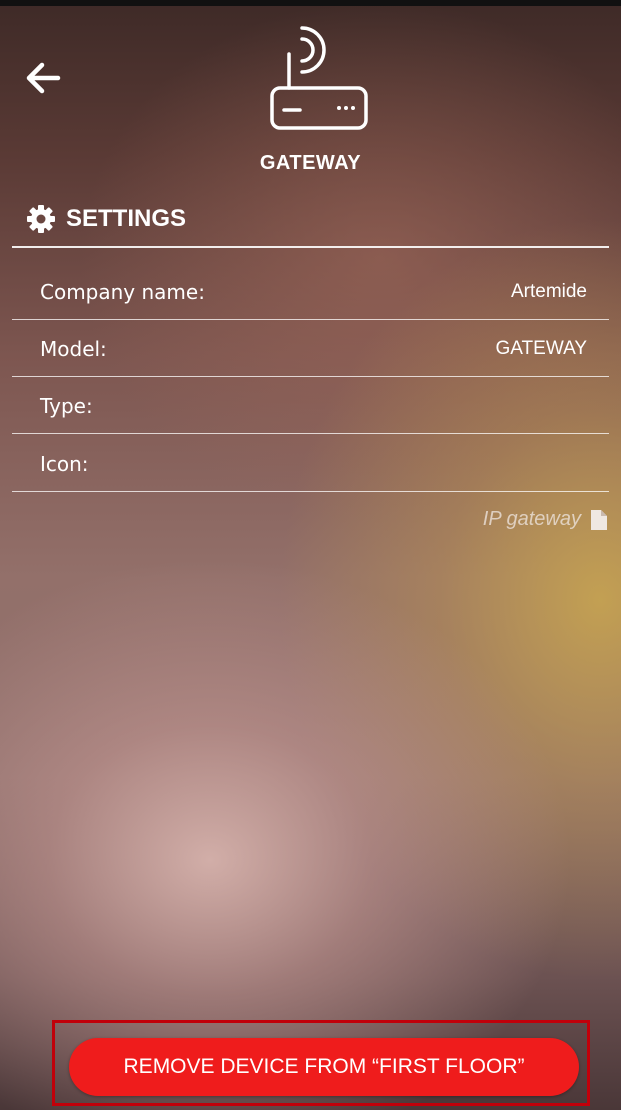 This screenshot has width=621, height=1110. Describe the element at coordinates (548, 291) in the screenshot. I see `row-value: Artemide` at that location.